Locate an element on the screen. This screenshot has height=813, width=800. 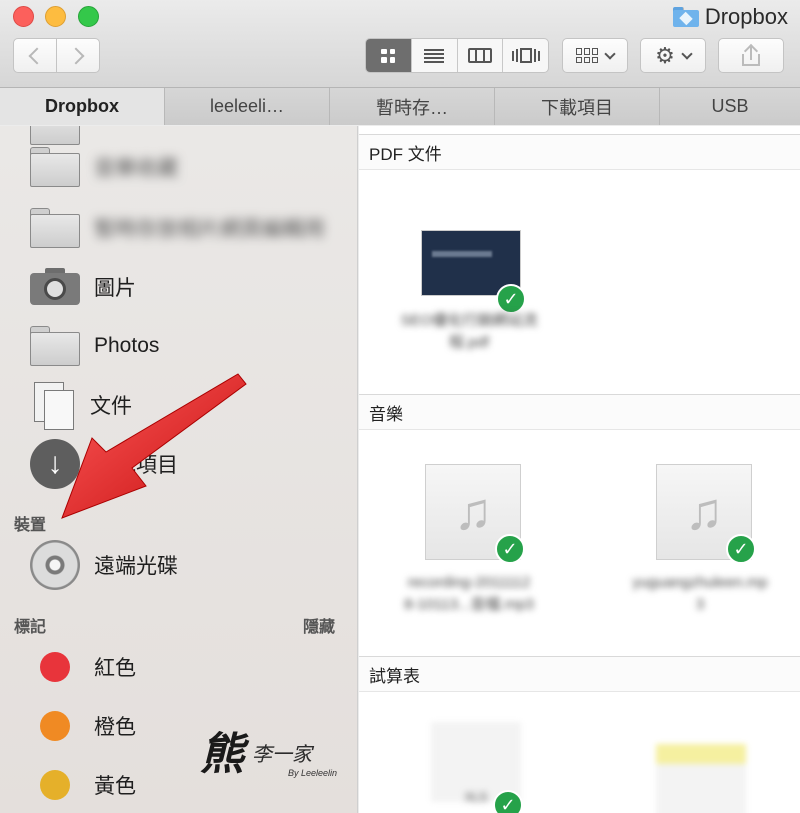
share-icon is located at coordinates (751, 54).